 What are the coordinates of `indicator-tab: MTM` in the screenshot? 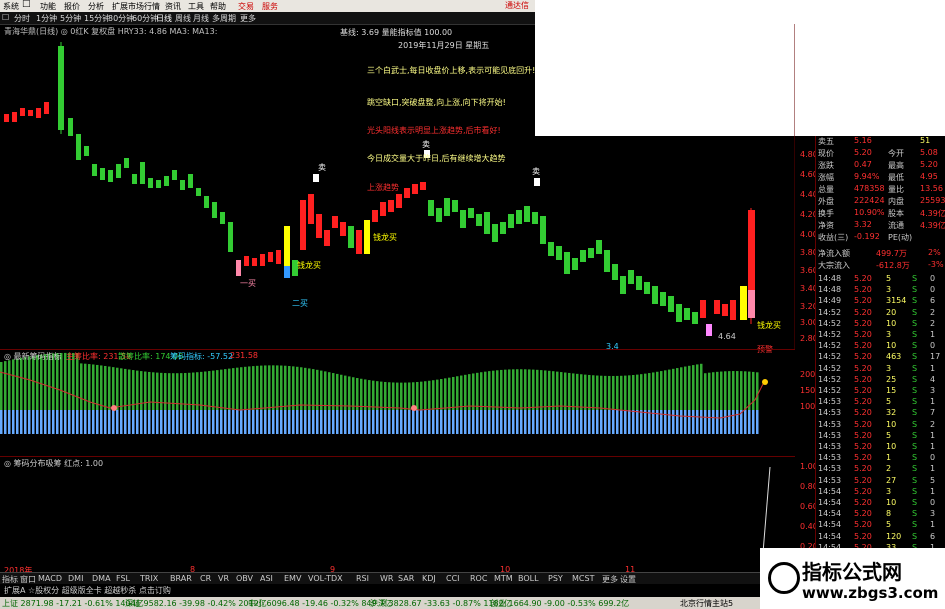 It's located at (503, 578).